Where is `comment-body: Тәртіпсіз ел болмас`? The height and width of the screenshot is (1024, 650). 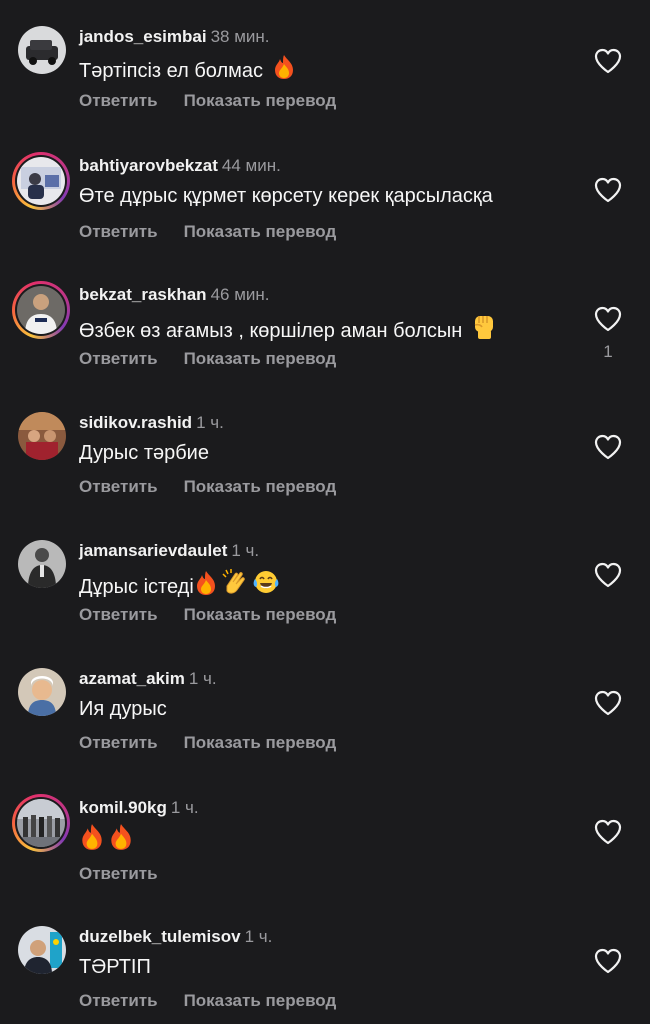 comment-body: Тәртіпсіз ел болмас is located at coordinates (171, 71).